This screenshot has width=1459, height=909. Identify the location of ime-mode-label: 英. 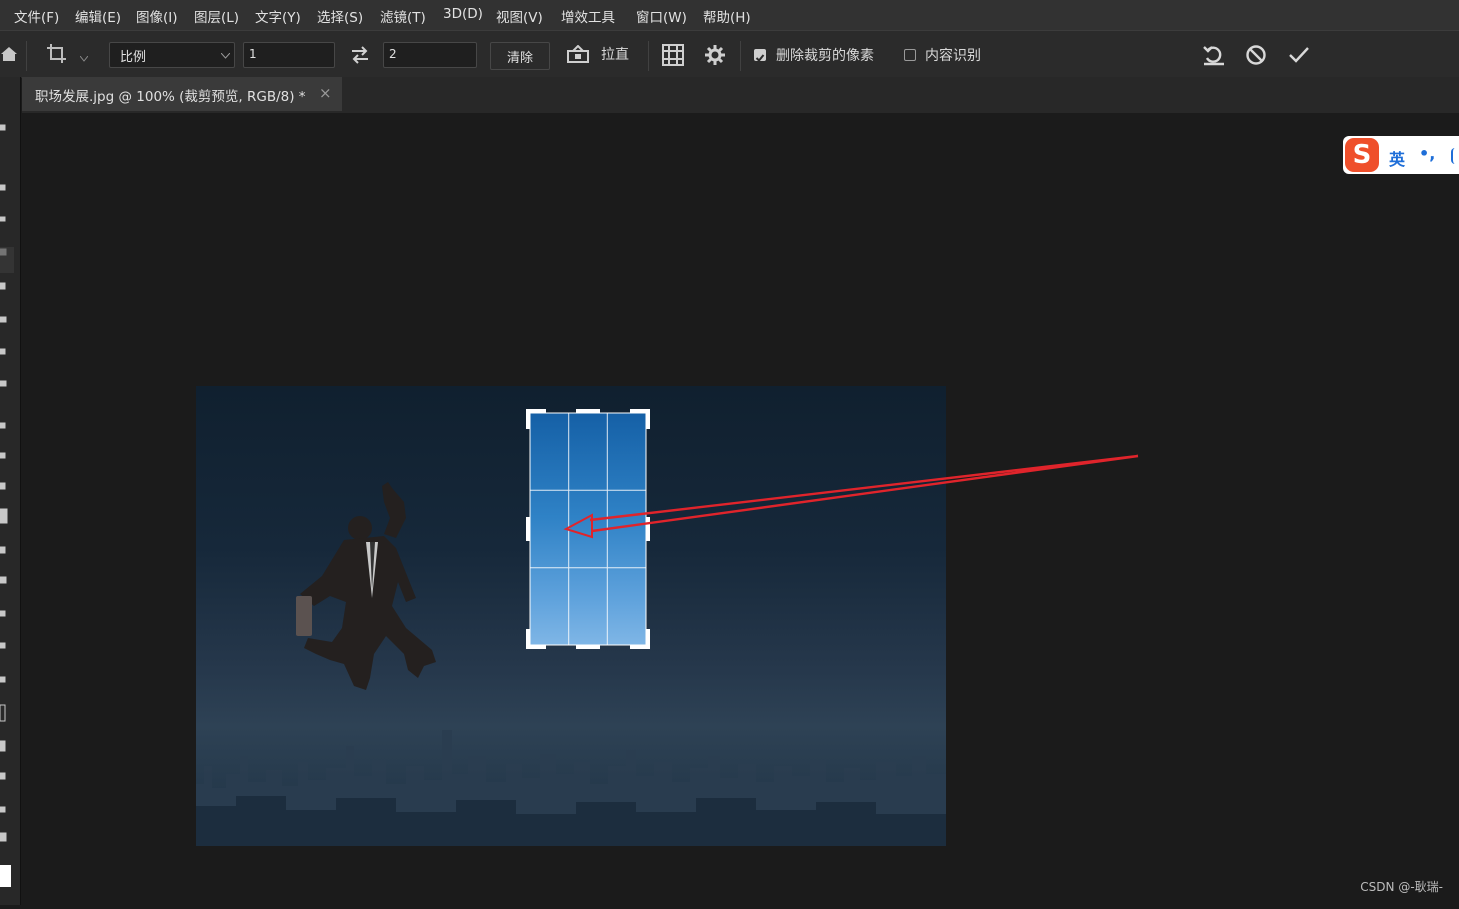
(1397, 158).